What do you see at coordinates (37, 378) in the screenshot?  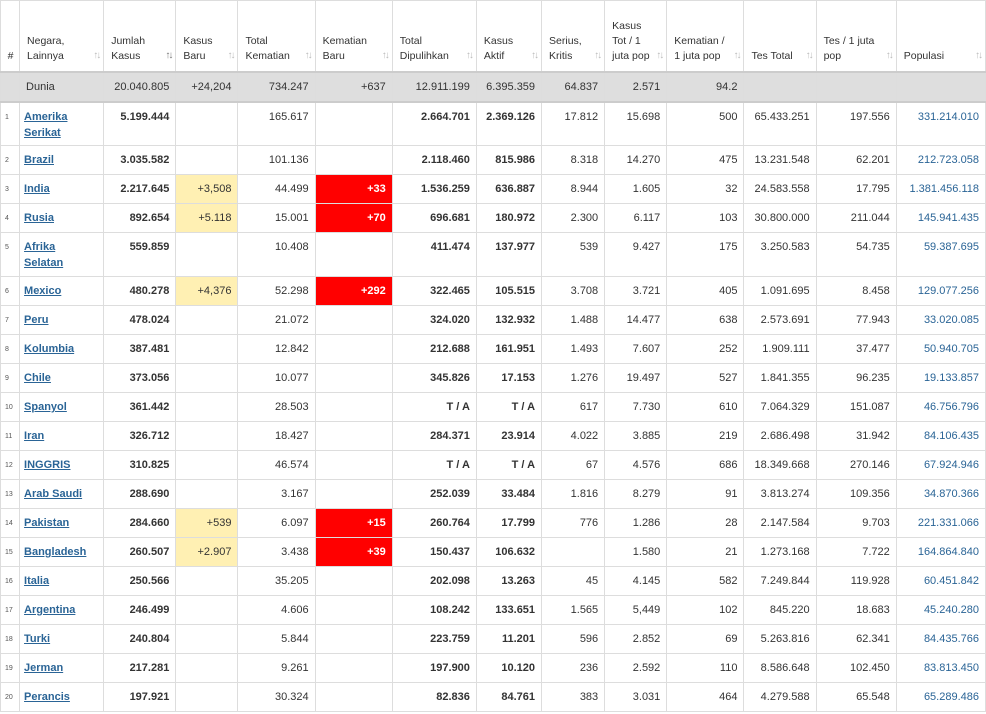 I see `country-link: Chile` at bounding box center [37, 378].